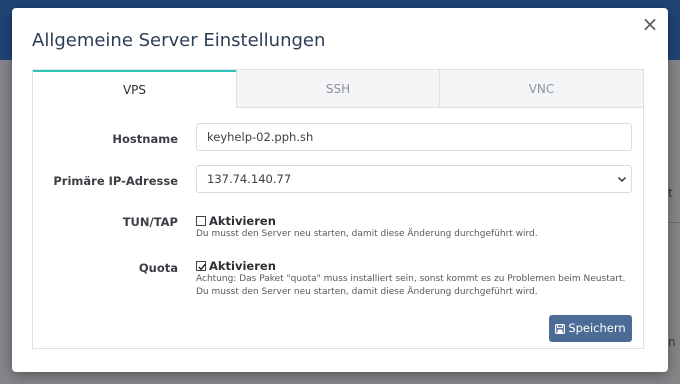 Image resolution: width=680 pixels, height=384 pixels. What do you see at coordinates (672, 342) in the screenshot?
I see `background-text: n` at bounding box center [672, 342].